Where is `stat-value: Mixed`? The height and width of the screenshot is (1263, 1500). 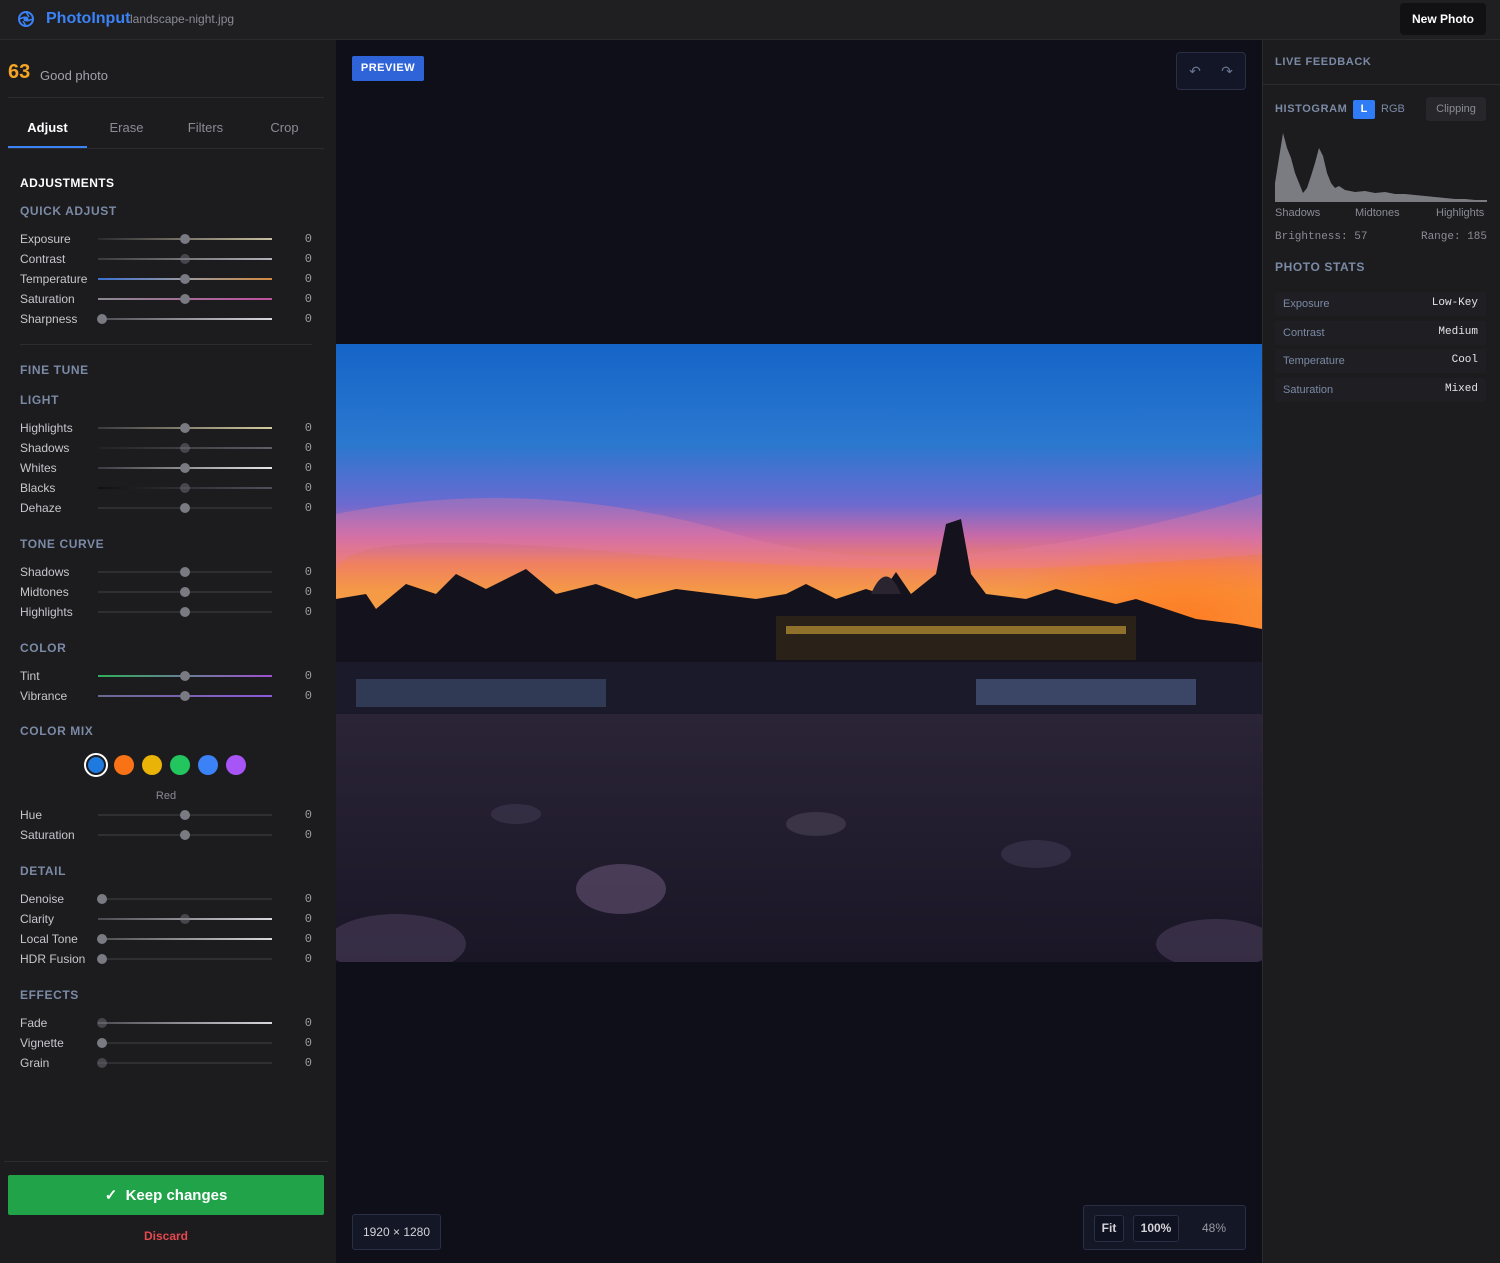 stat-value: Mixed is located at coordinates (1461, 389).